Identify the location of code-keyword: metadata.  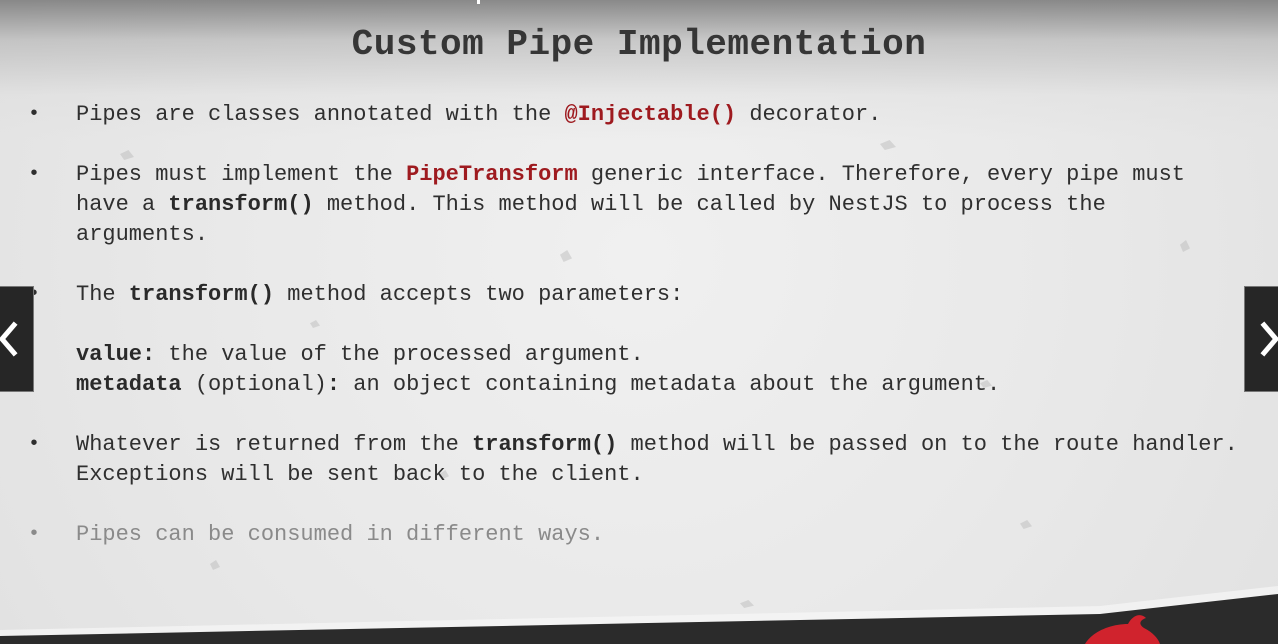
(129, 384).